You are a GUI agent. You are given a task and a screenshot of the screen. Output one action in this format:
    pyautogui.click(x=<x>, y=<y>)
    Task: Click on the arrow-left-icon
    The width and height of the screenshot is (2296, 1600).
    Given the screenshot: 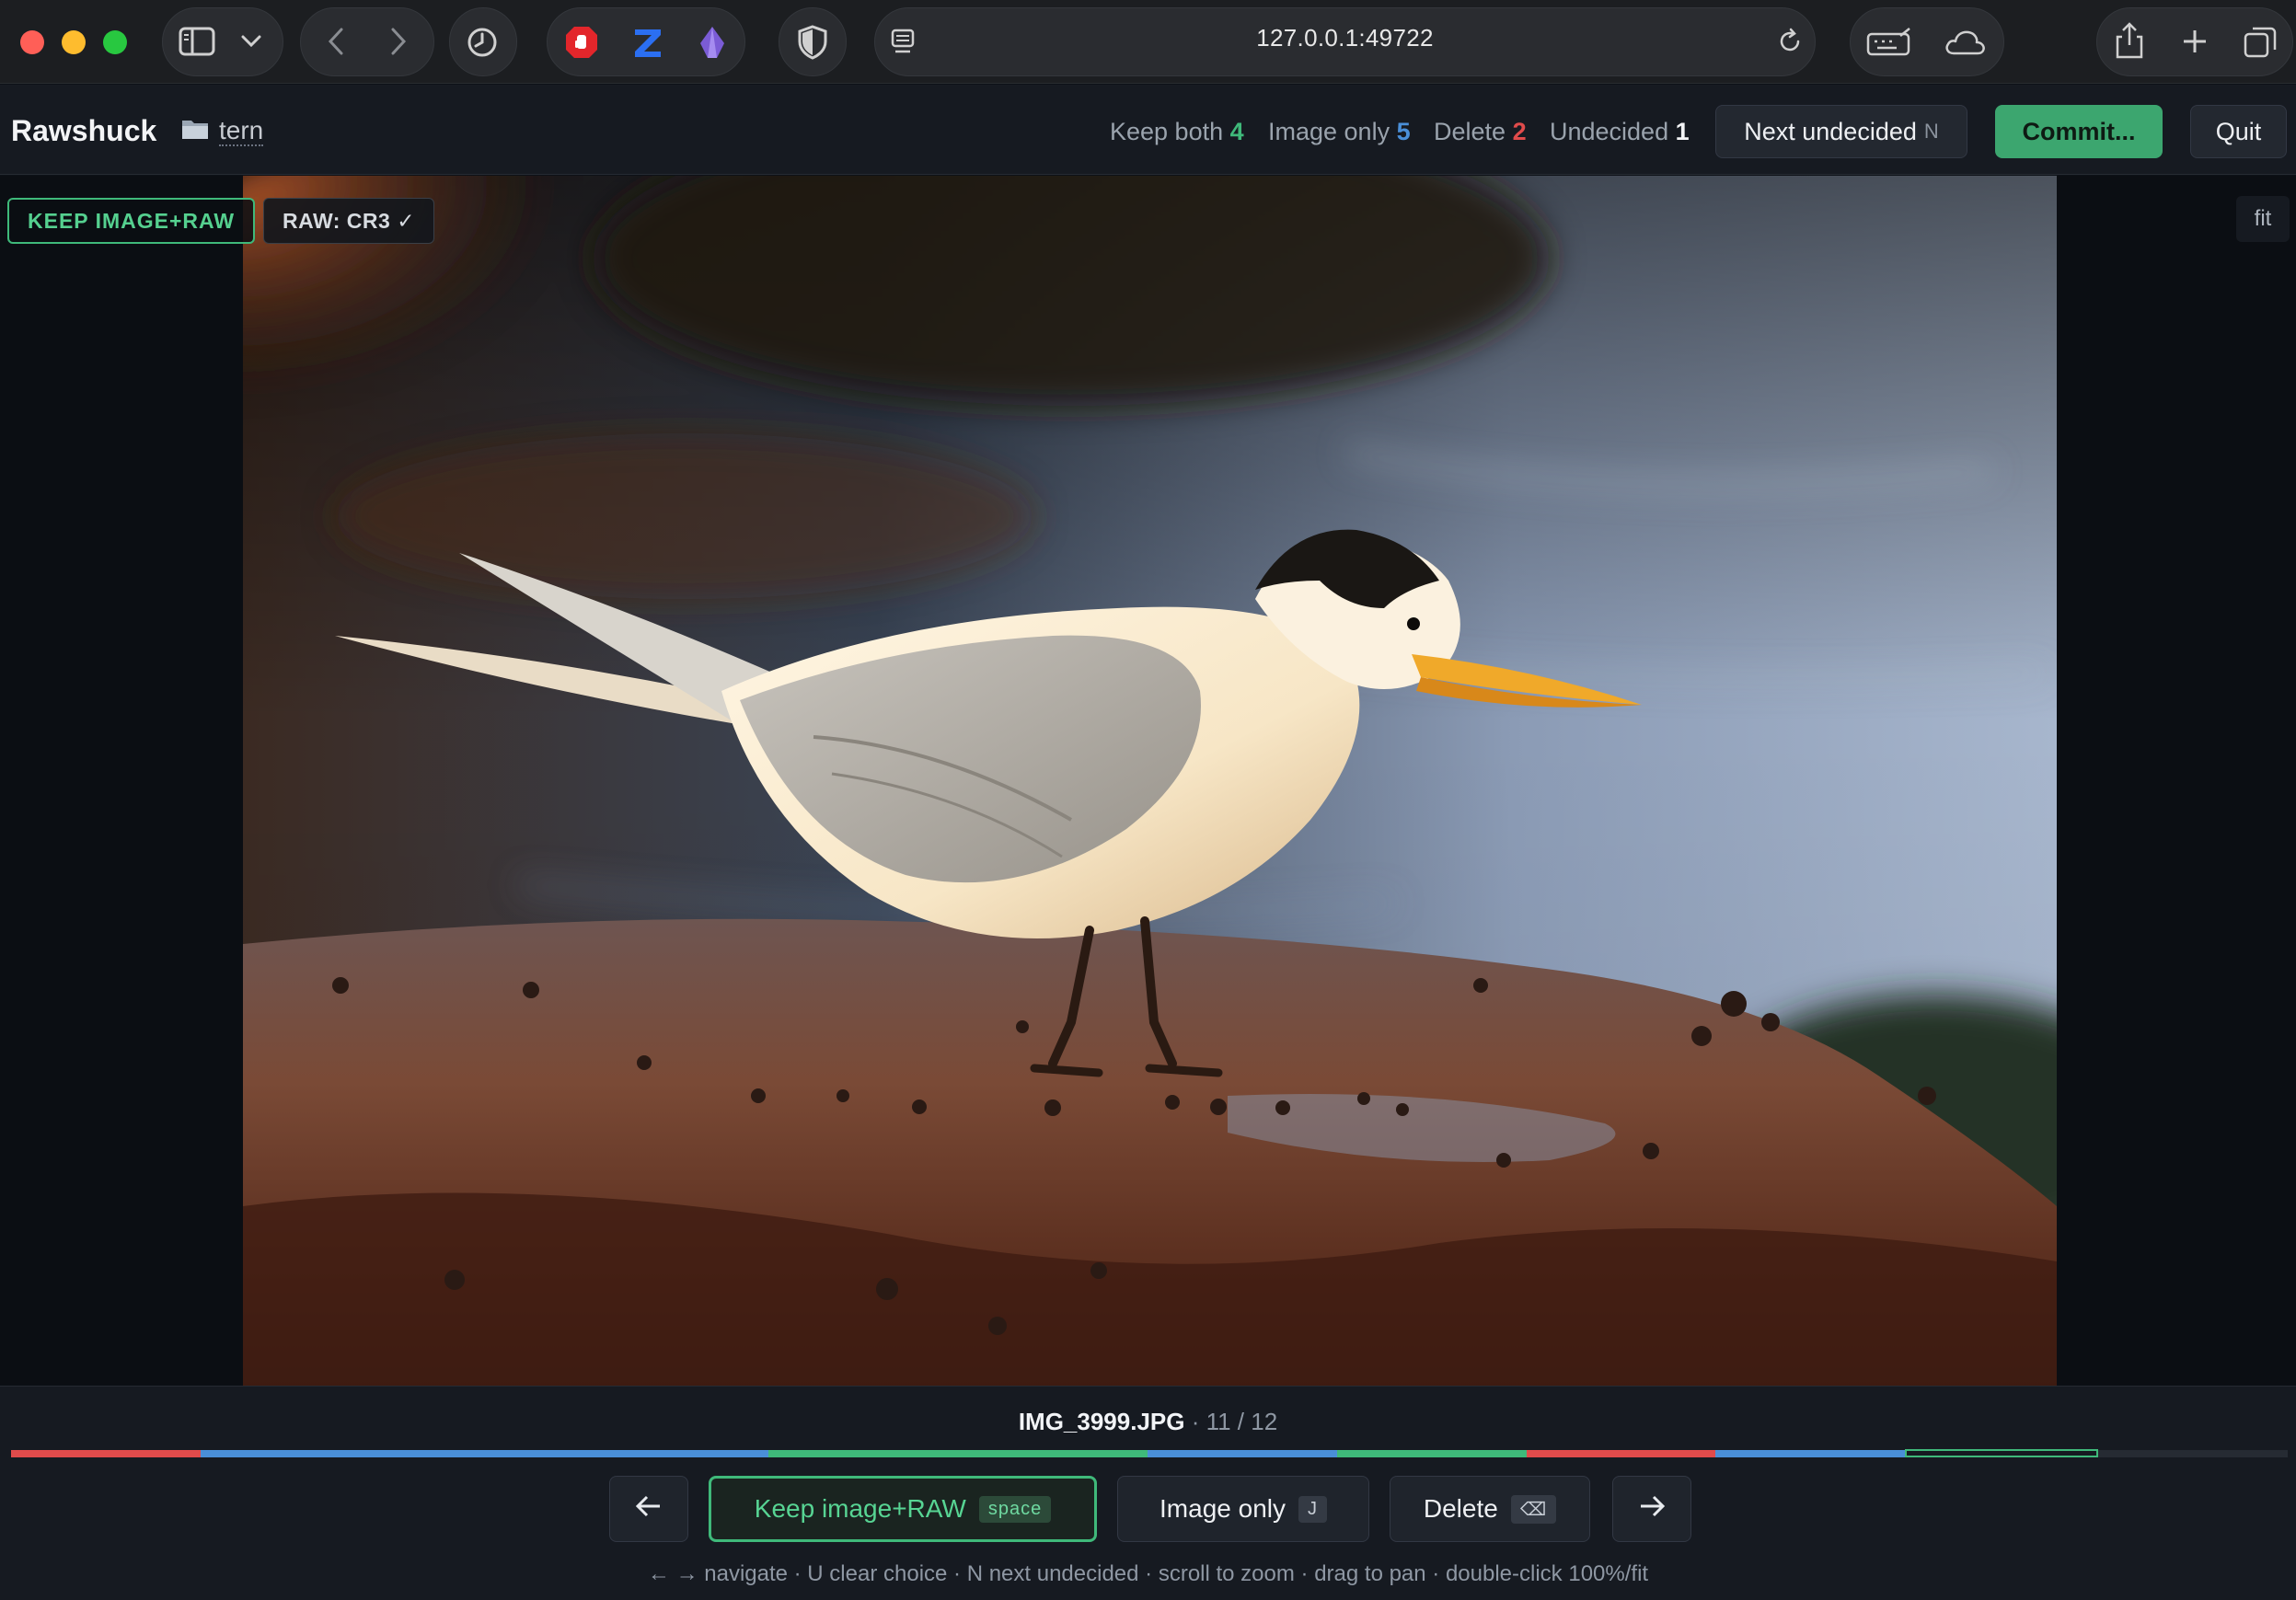 What is the action you would take?
    pyautogui.click(x=649, y=1509)
    